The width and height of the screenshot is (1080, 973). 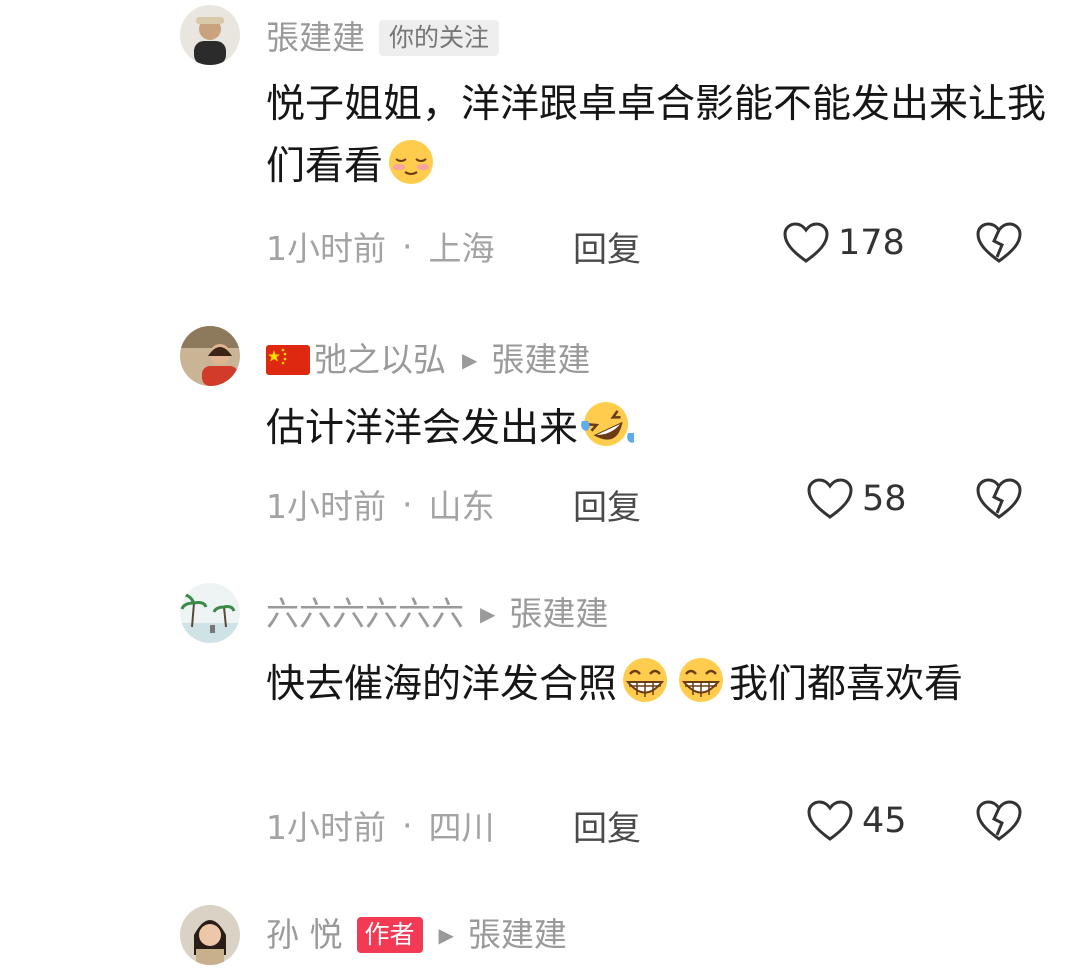 What do you see at coordinates (461, 506) in the screenshot?
I see `comment-location: 山东` at bounding box center [461, 506].